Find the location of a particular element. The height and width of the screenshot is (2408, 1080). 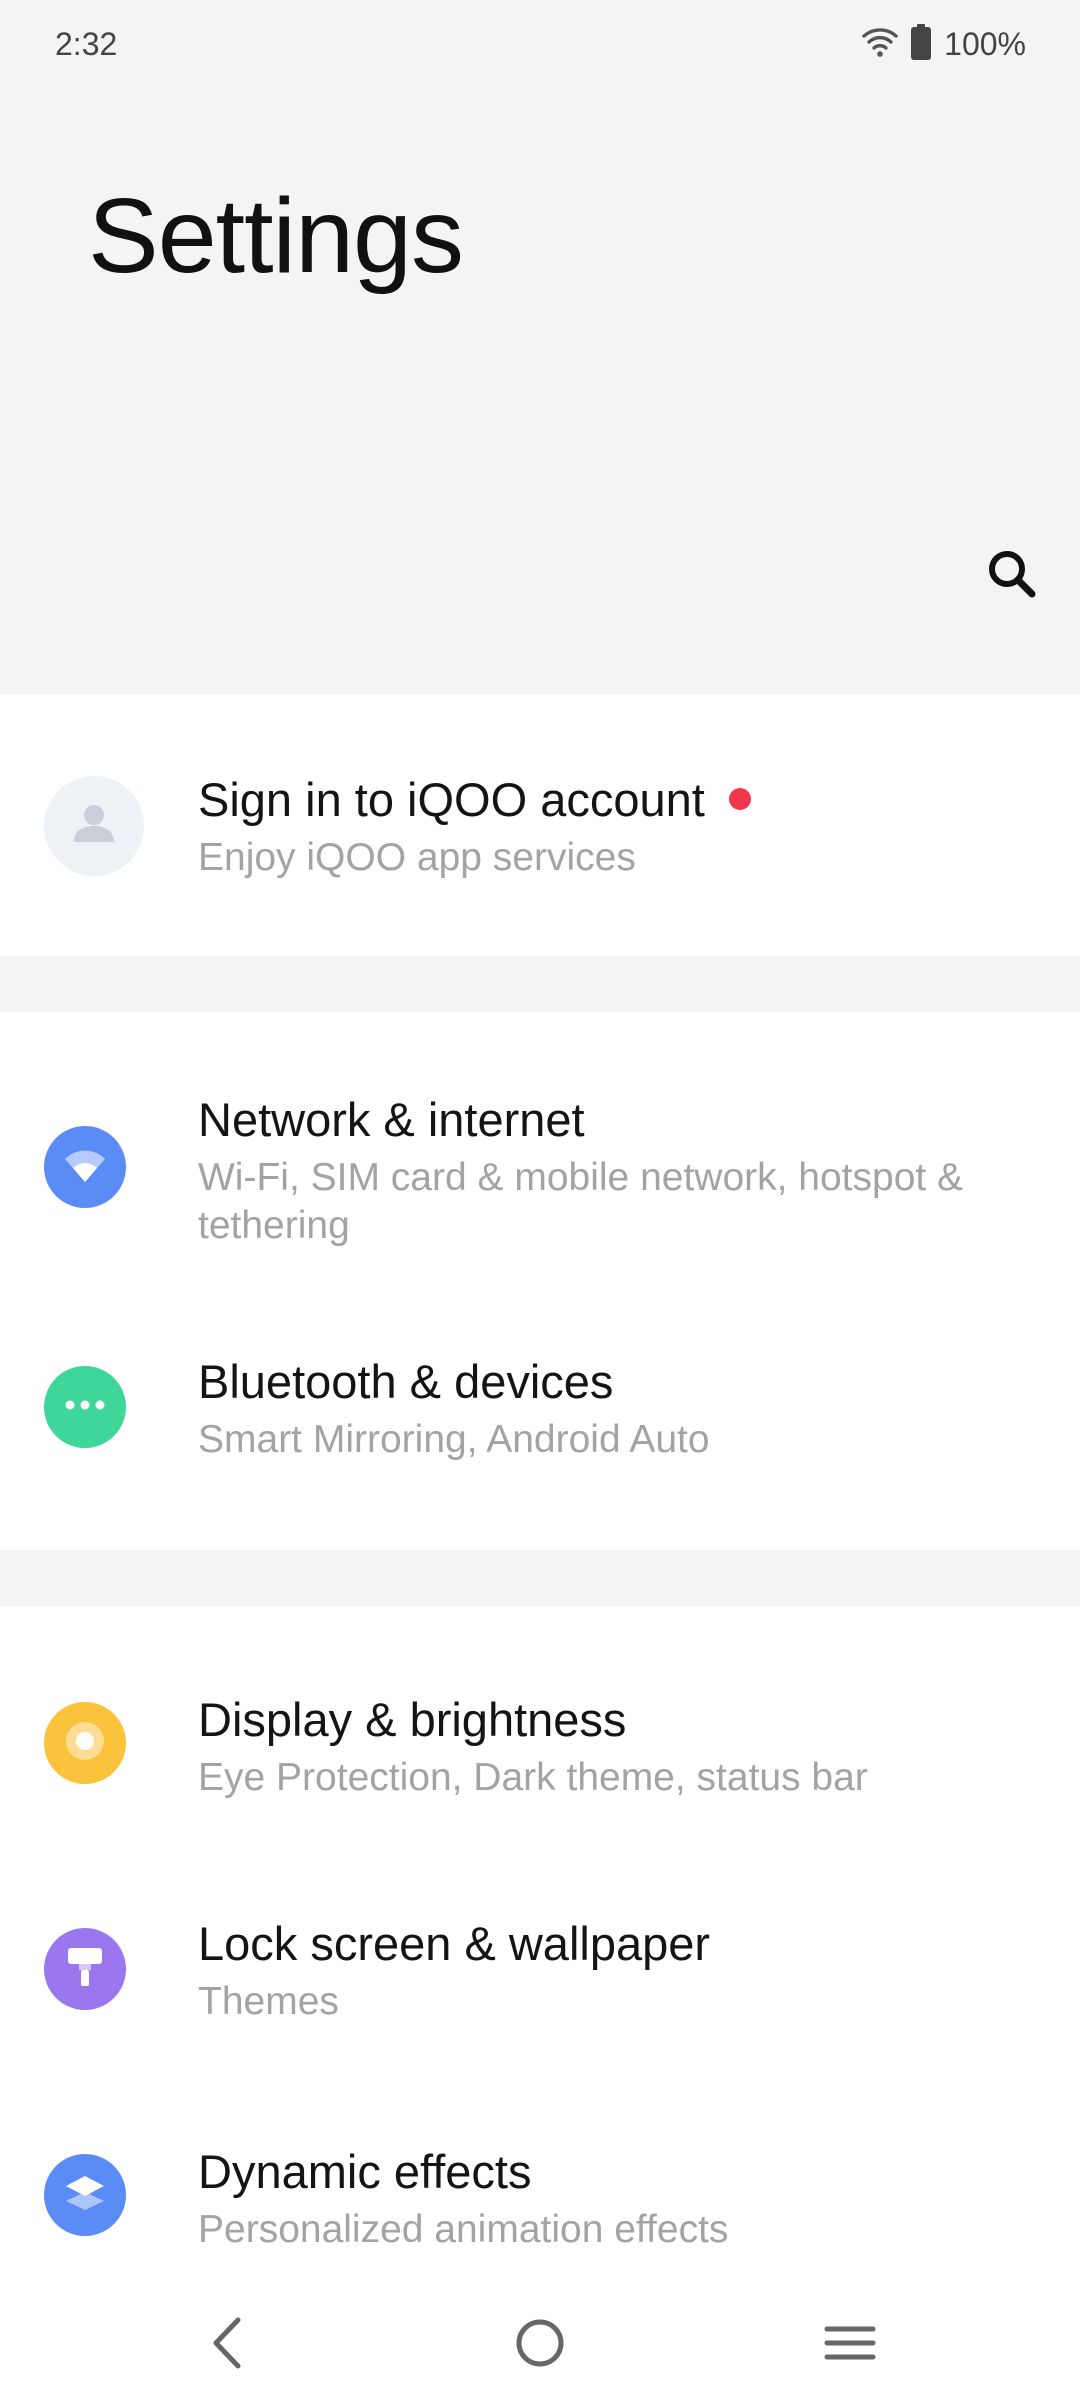

menu-button is located at coordinates (850, 2345).